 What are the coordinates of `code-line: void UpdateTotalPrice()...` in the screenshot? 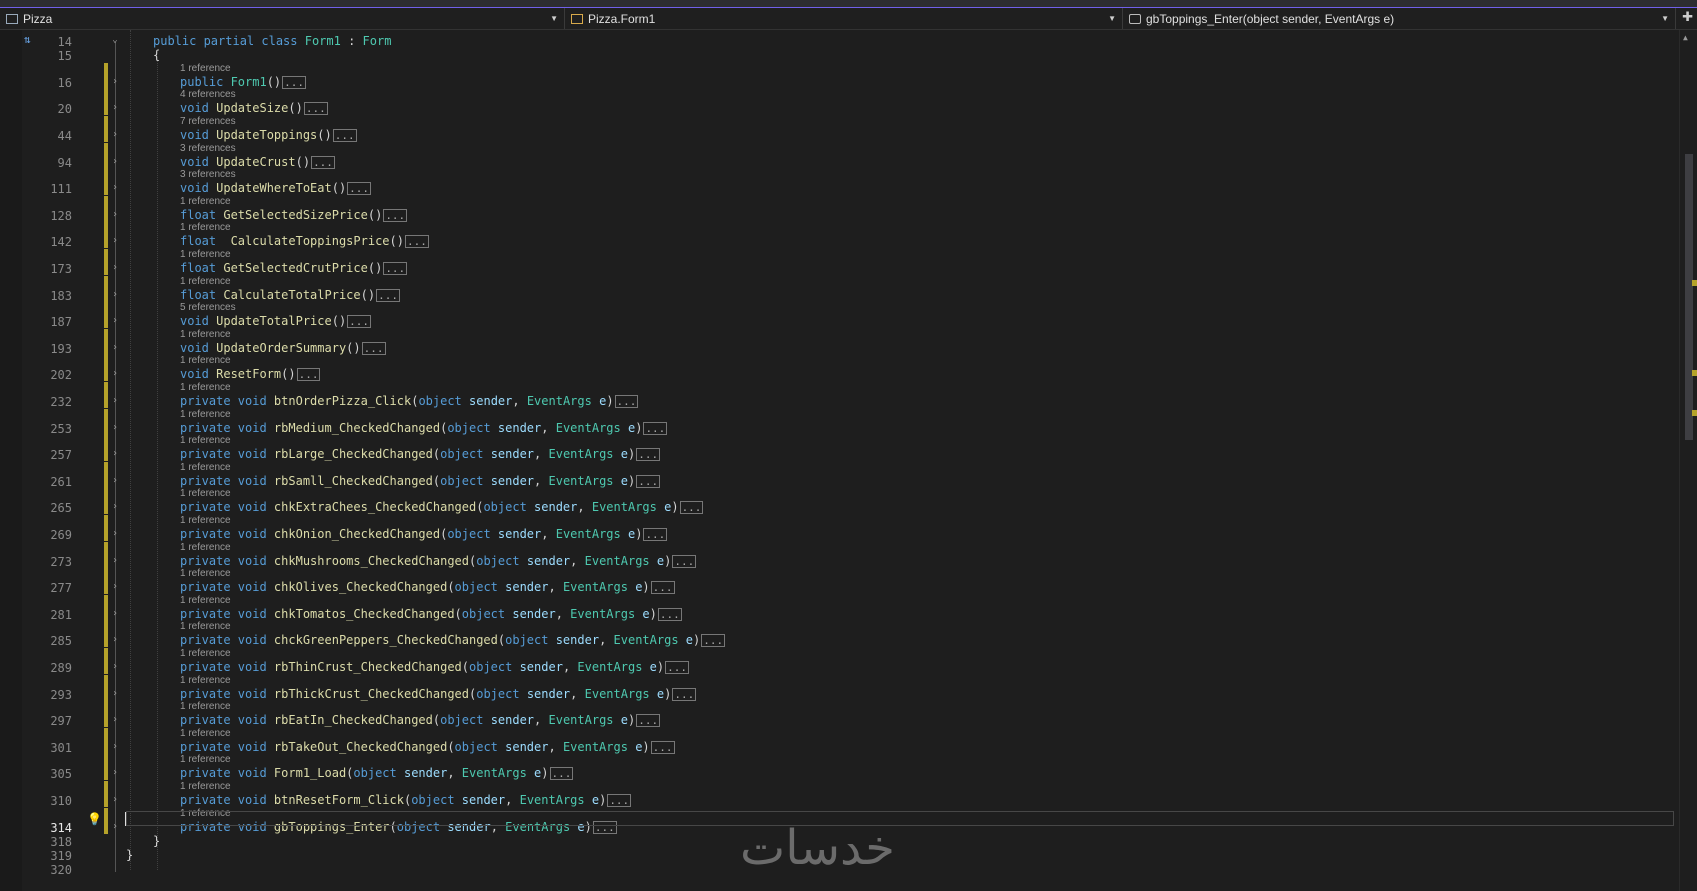 It's located at (276, 321).